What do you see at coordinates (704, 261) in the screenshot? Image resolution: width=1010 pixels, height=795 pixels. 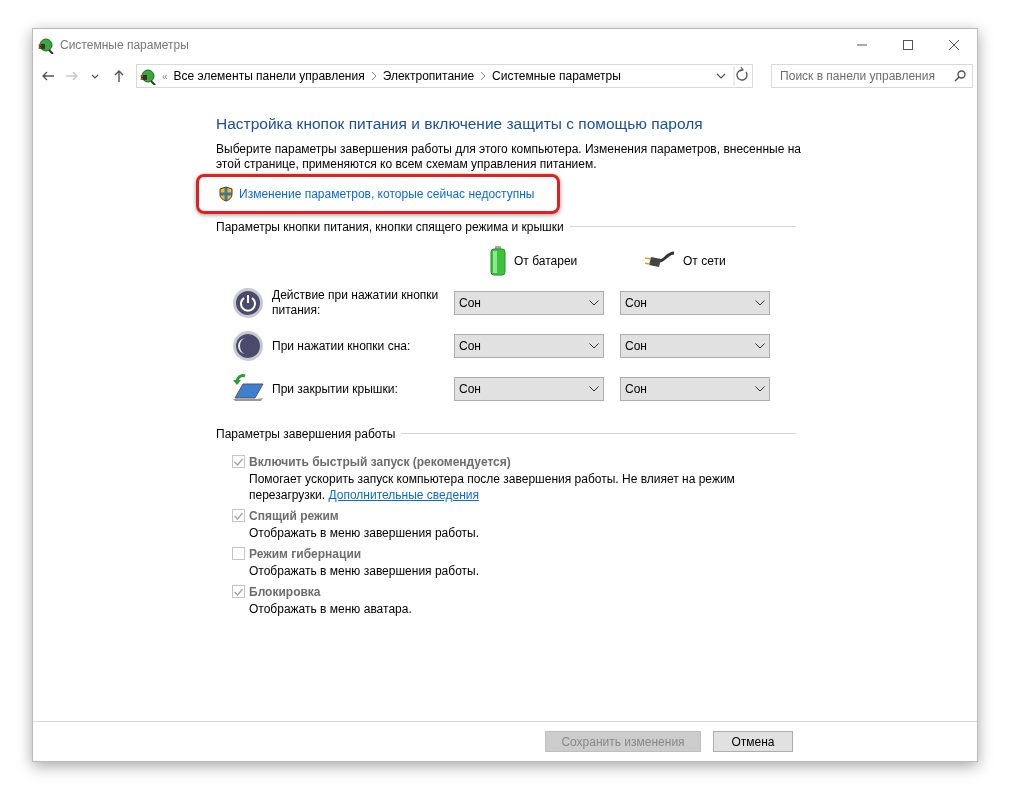 I see `column-header: От сети` at bounding box center [704, 261].